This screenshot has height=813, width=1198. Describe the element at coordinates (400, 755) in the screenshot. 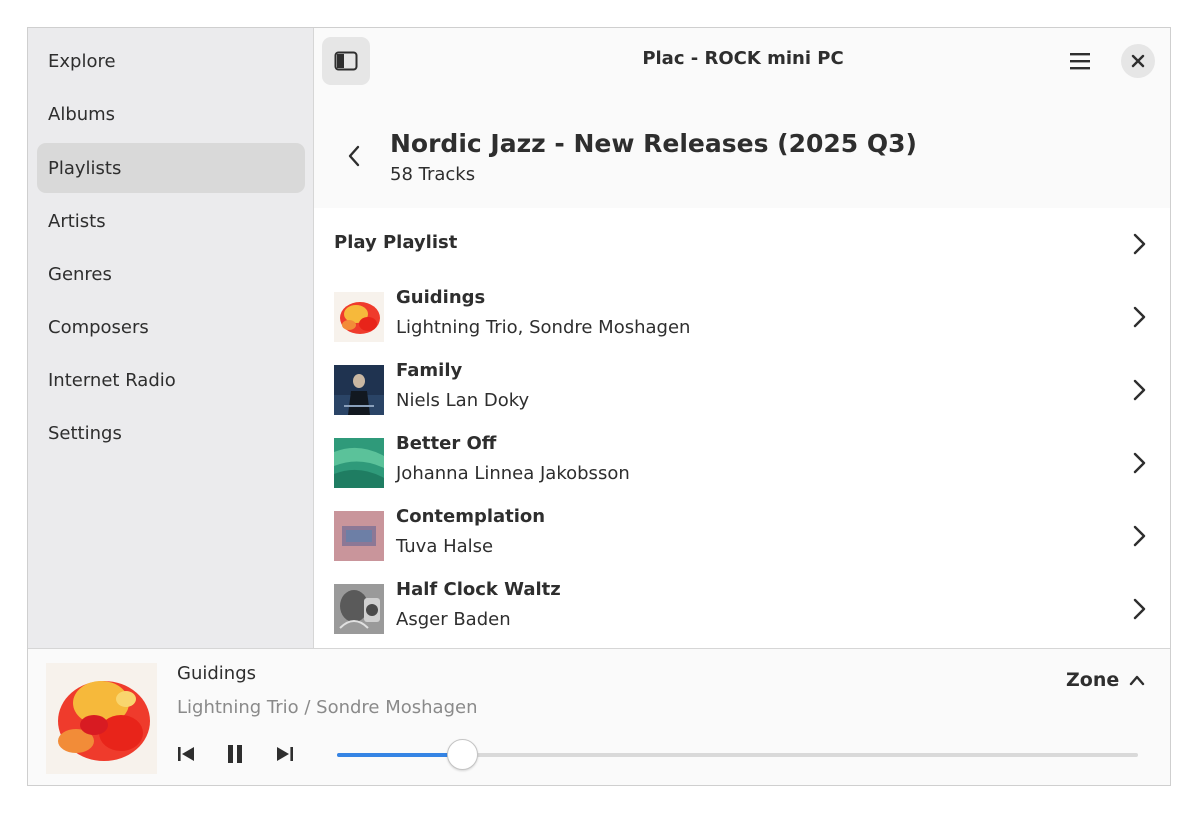

I see `seek-slider-fill` at that location.